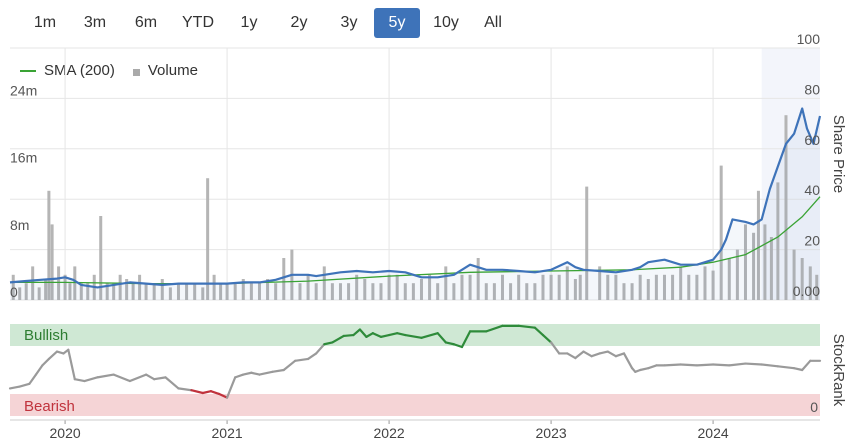  What do you see at coordinates (208, 239) in the screenshot?
I see `volume-bar` at bounding box center [208, 239].